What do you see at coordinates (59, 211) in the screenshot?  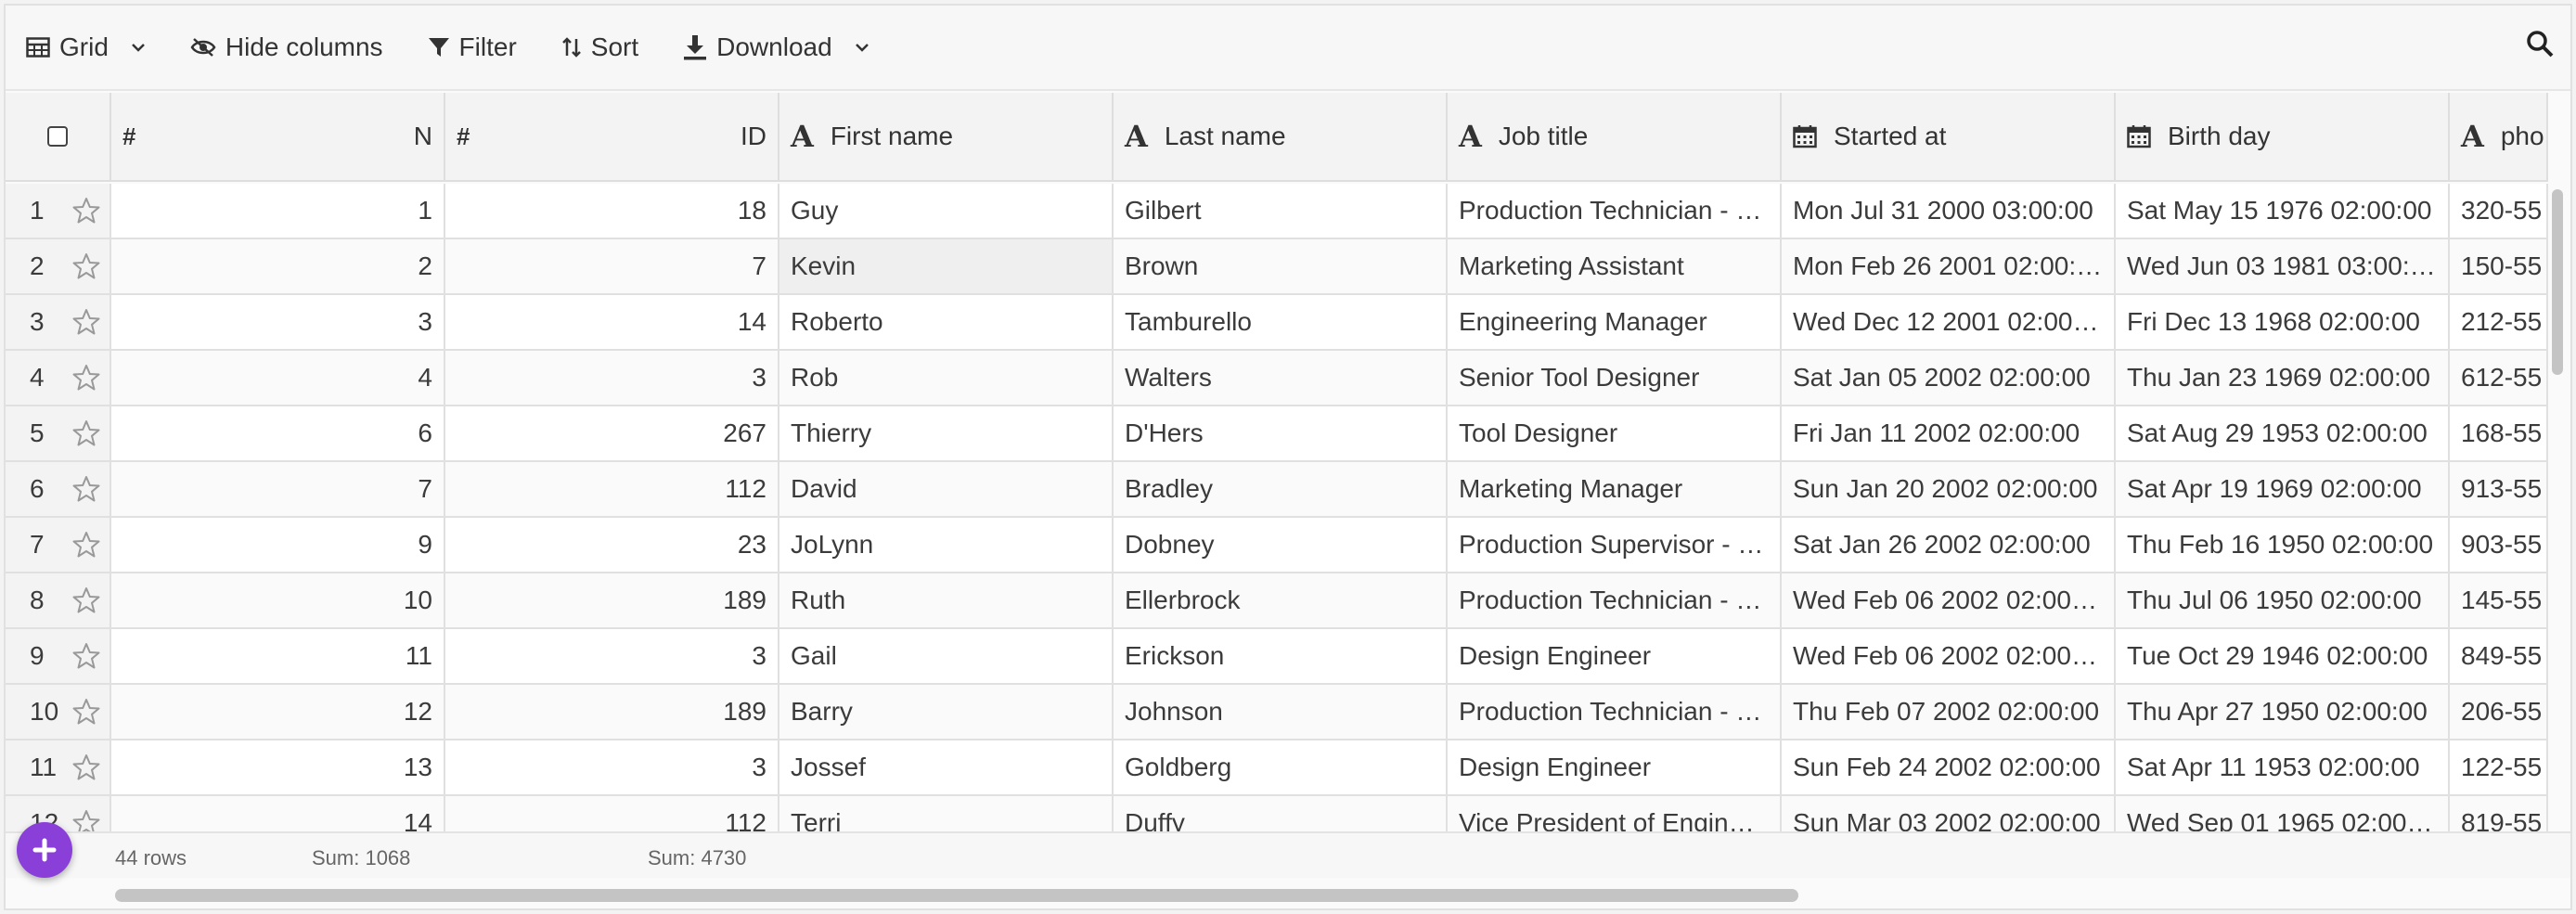 I see `row-number-cell: 1` at bounding box center [59, 211].